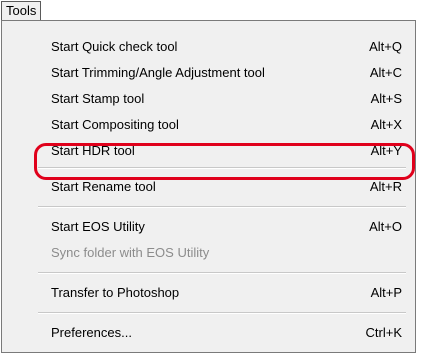  I want to click on menu-item-start-rename-tool: Start Rename tool Alt+R, so click(208, 186).